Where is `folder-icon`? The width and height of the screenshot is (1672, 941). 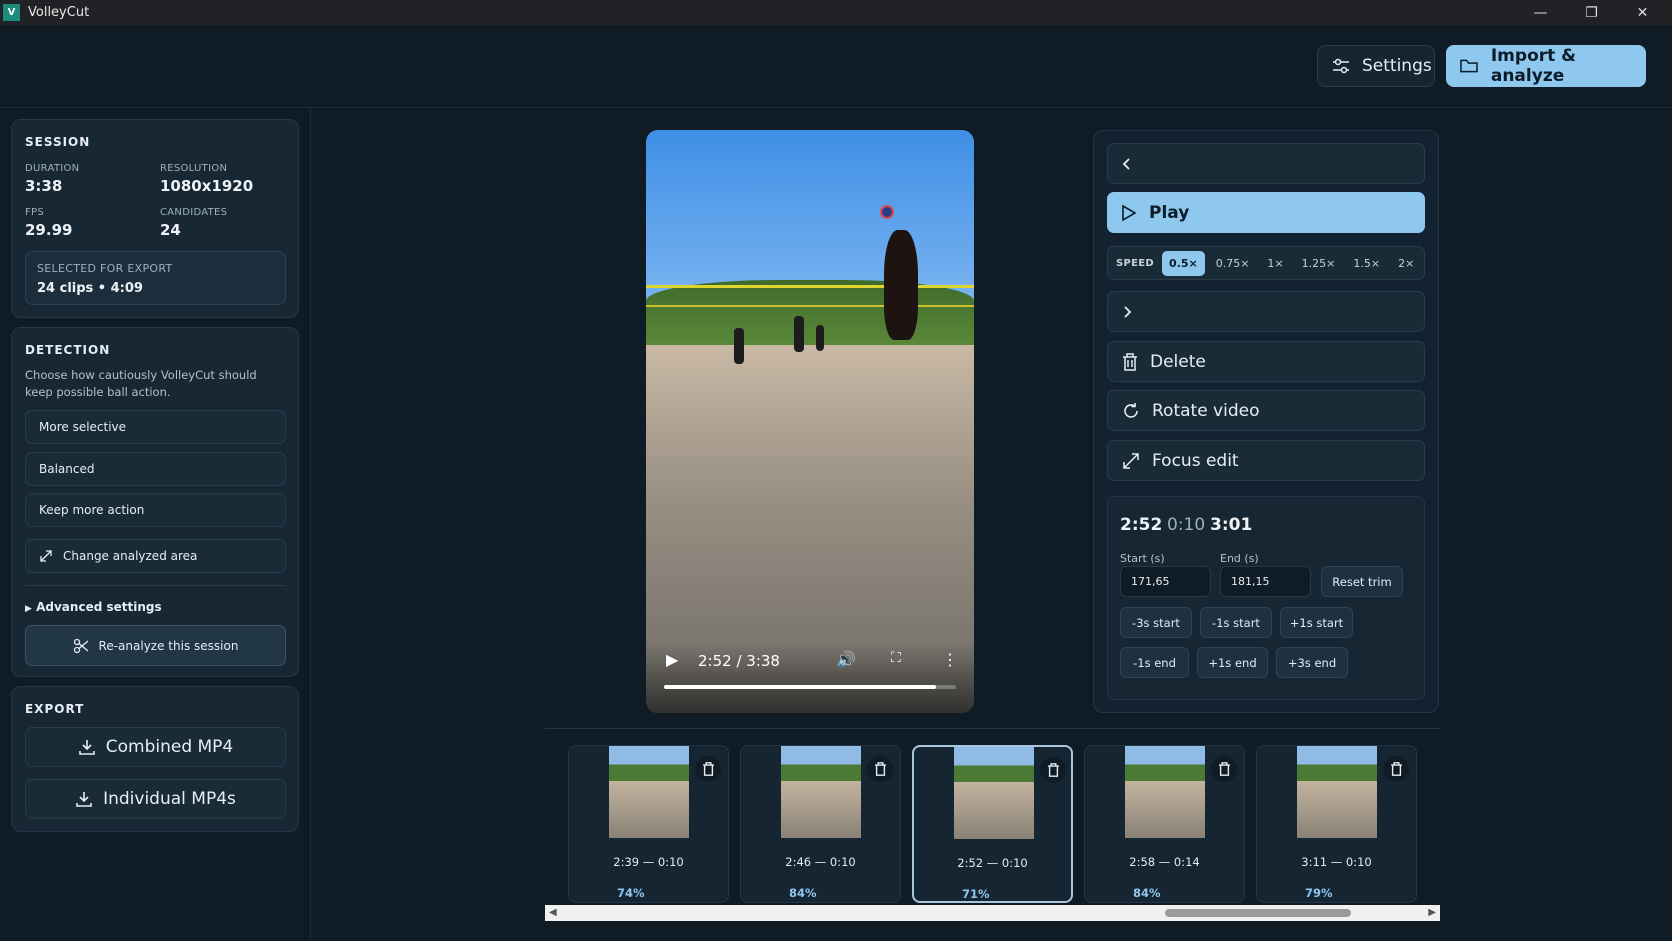
folder-icon is located at coordinates (1469, 66).